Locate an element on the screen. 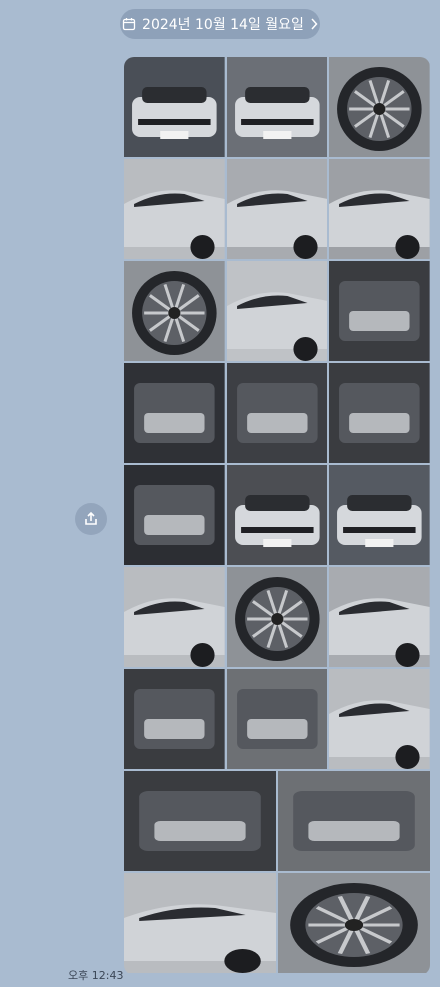 Image resolution: width=440 pixels, height=987 pixels. chevron-right-icon is located at coordinates (314, 24).